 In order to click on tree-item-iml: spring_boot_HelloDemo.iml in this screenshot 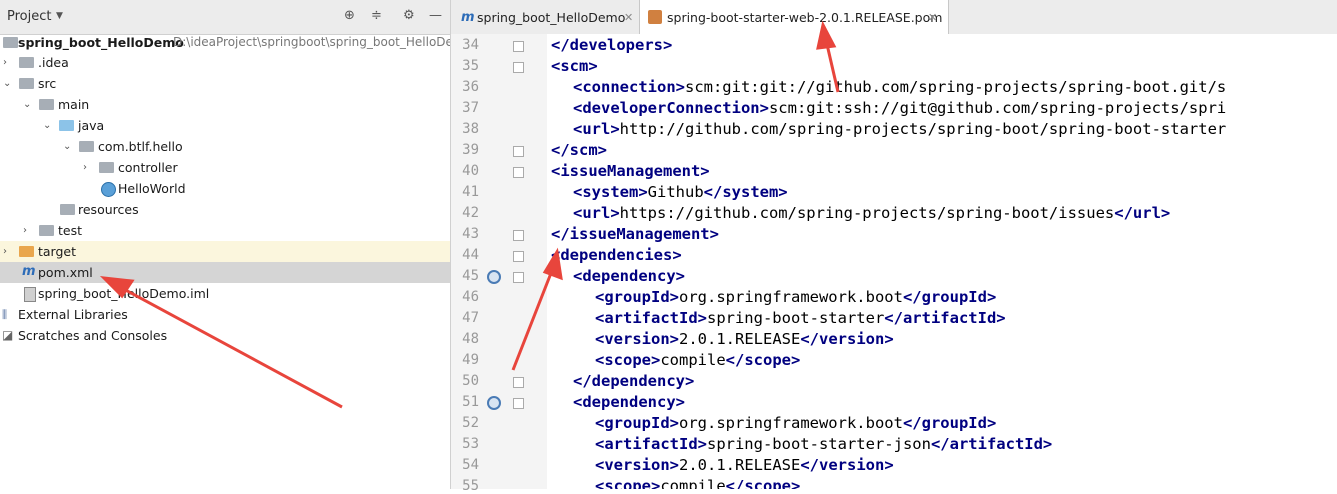, I will do `click(225, 293)`.